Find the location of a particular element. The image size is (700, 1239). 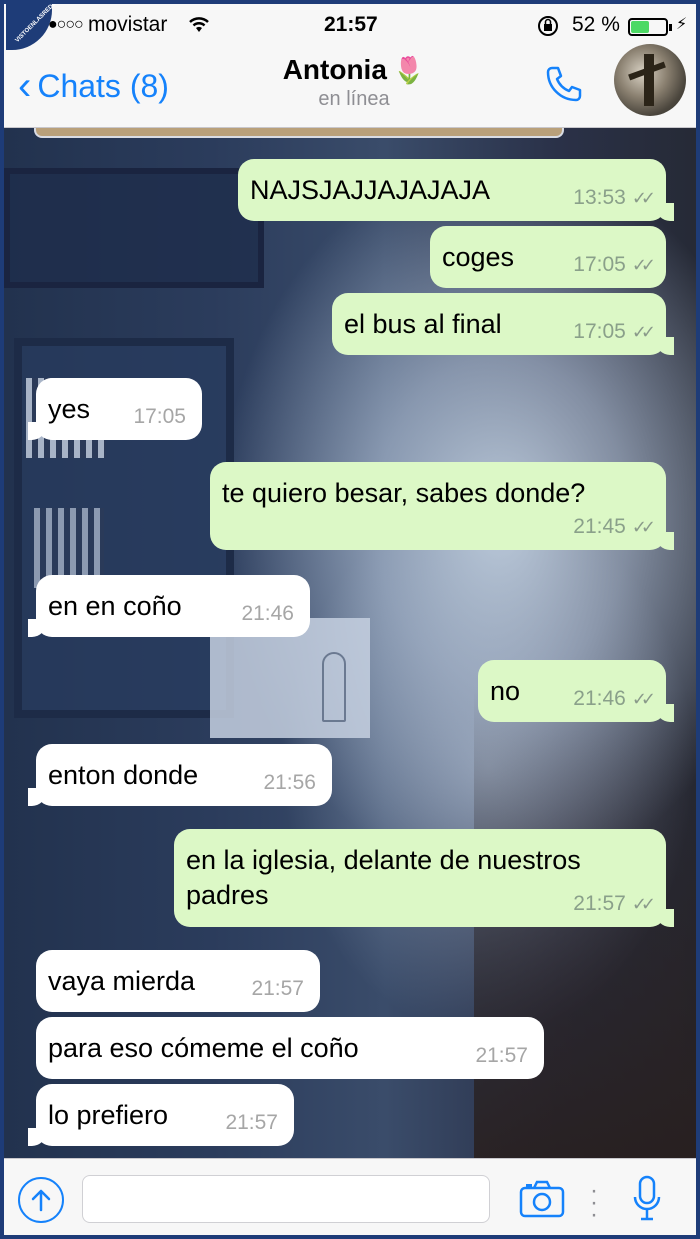

chat-header: ‹ Chats (8) Antonia 🌷 en línea is located at coordinates (350, 86).